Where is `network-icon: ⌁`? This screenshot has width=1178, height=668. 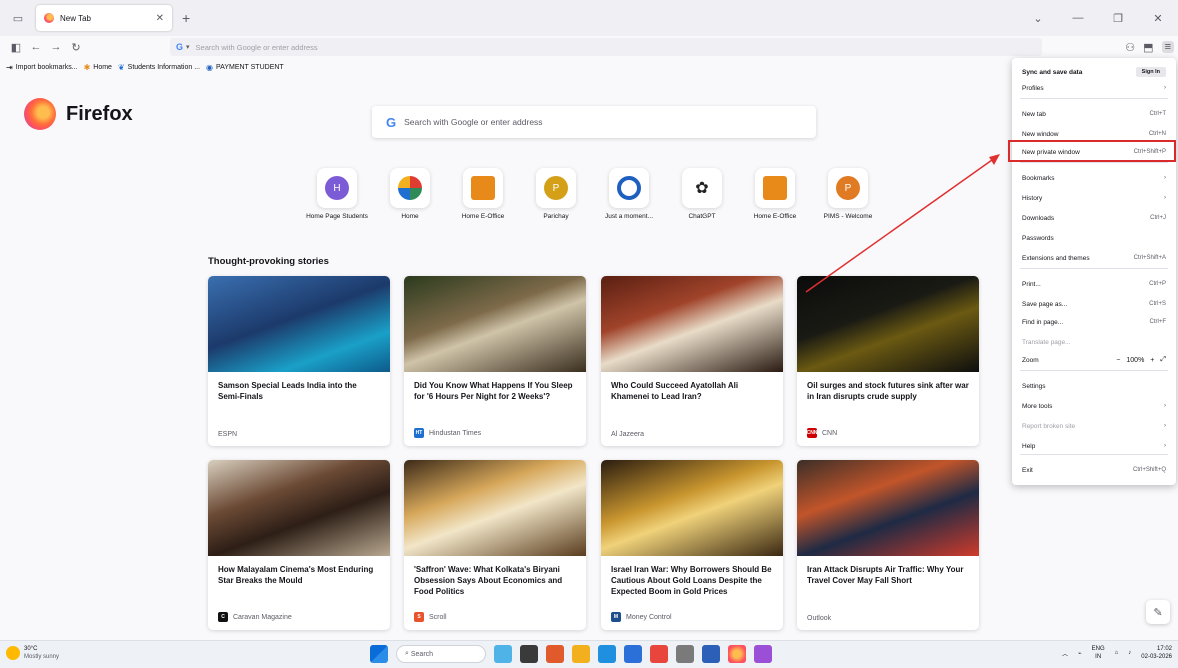
network-icon: ⌁ is located at coordinates (1080, 653).